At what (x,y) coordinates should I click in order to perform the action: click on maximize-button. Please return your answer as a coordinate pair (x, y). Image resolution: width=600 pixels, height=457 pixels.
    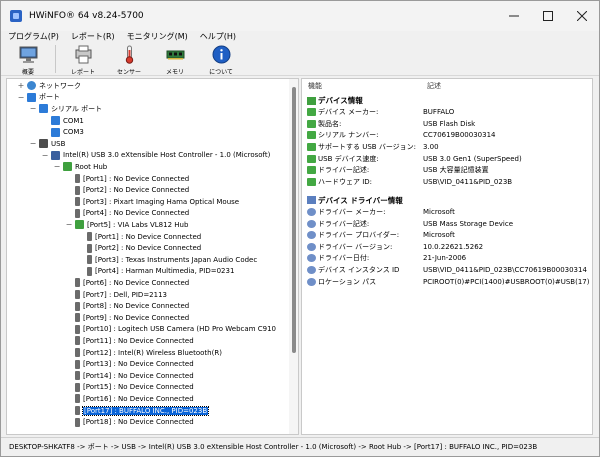
    Looking at the image, I should click on (548, 16).